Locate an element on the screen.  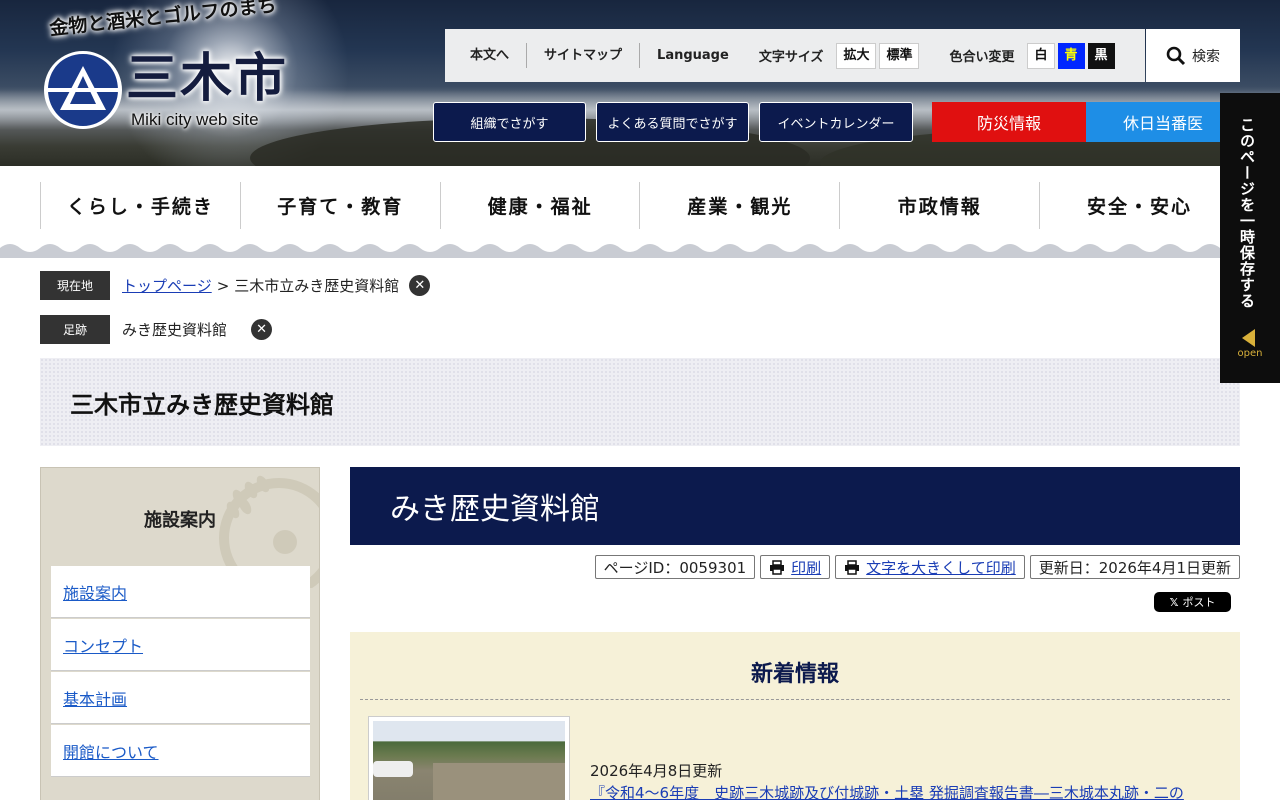
print-link: 印刷 is located at coordinates (806, 567).